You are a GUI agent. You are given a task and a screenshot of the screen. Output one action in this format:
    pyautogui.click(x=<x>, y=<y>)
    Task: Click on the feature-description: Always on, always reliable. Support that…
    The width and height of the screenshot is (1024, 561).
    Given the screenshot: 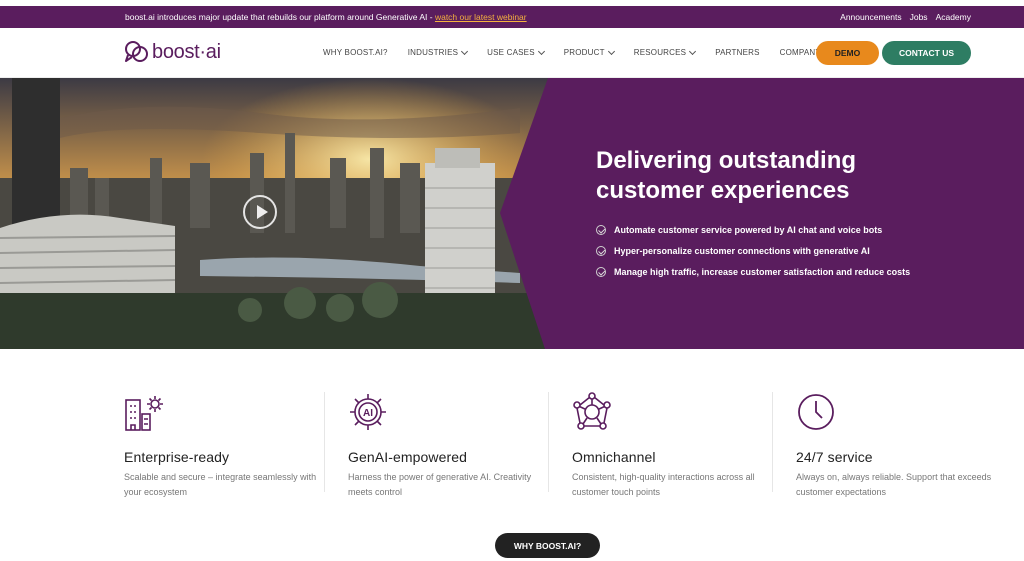 What is the action you would take?
    pyautogui.click(x=894, y=484)
    